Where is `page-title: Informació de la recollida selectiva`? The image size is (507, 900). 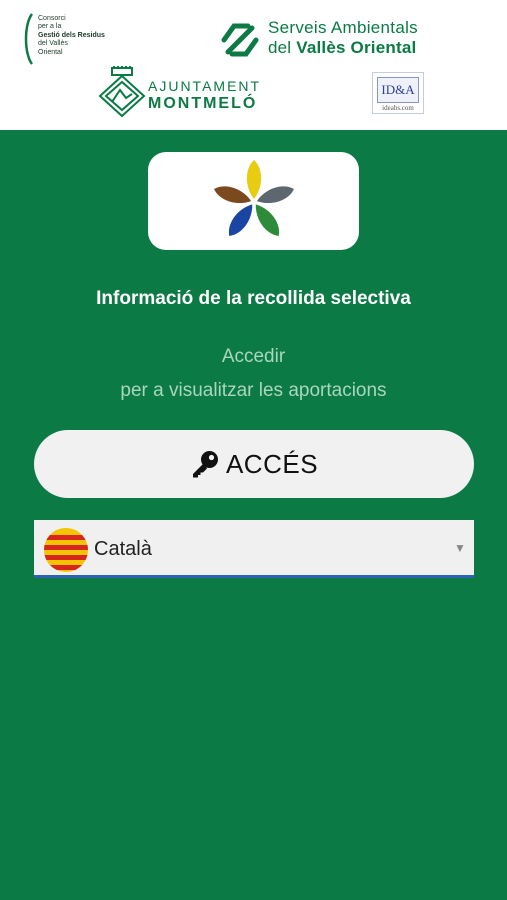
page-title: Informació de la recollida selectiva is located at coordinates (253, 298).